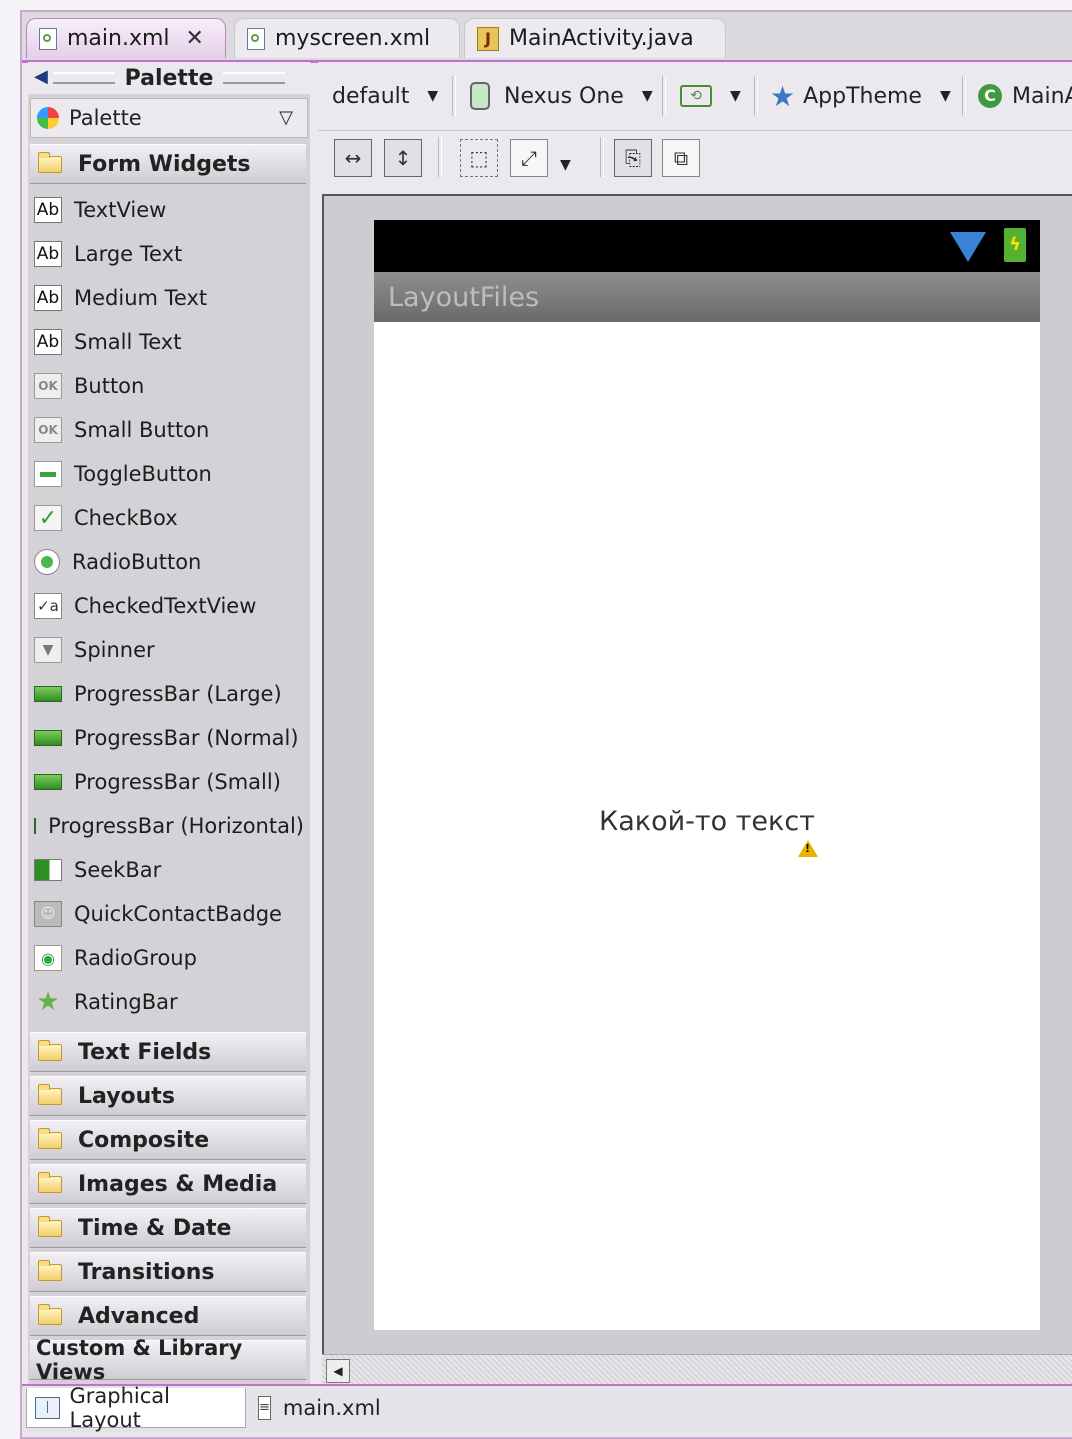  I want to click on expand-icon: ⤢, so click(529, 158).